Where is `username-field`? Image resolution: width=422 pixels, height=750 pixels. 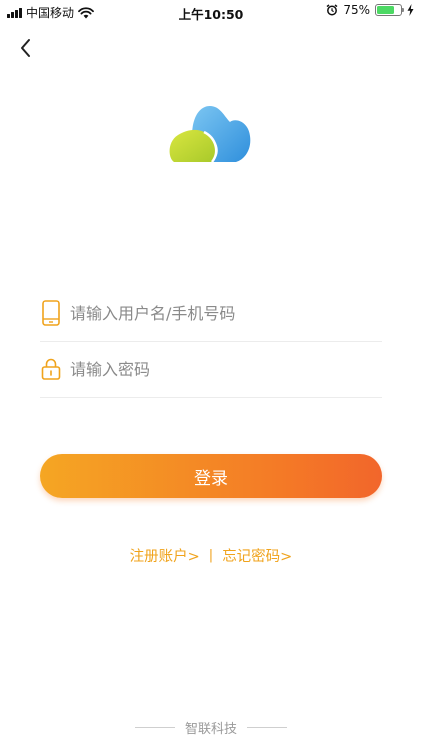
username-field is located at coordinates (211, 314).